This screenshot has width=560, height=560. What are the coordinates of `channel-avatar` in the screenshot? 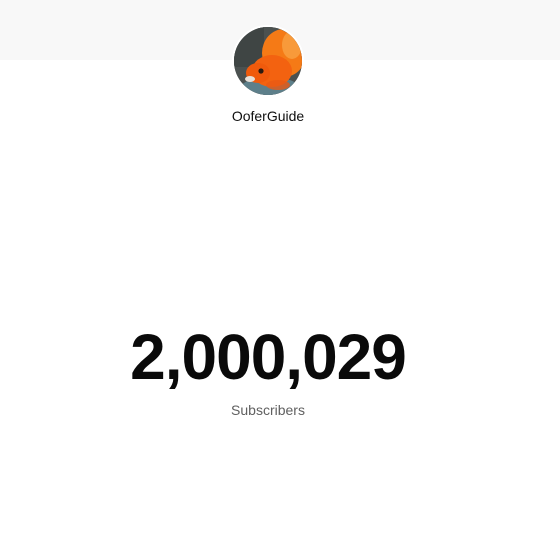 It's located at (268, 61).